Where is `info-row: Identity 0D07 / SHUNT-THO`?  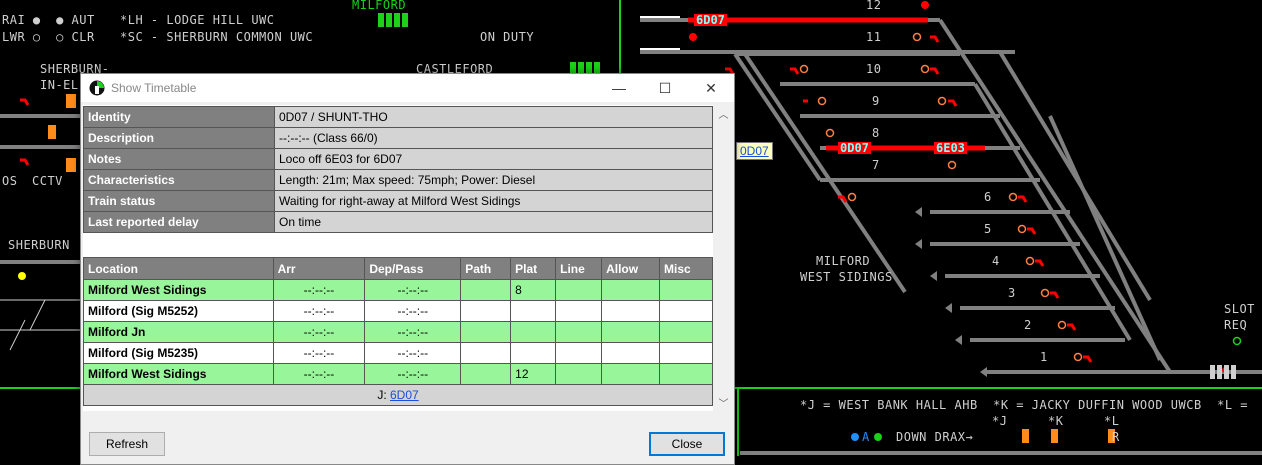 info-row: Identity 0D07 / SHUNT-THO is located at coordinates (398, 117).